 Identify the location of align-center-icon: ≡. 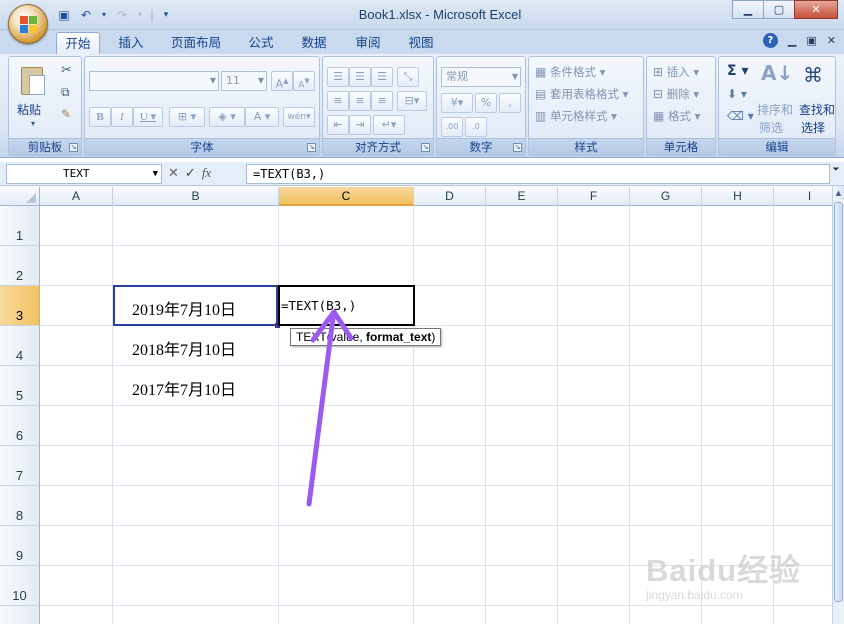
(360, 101).